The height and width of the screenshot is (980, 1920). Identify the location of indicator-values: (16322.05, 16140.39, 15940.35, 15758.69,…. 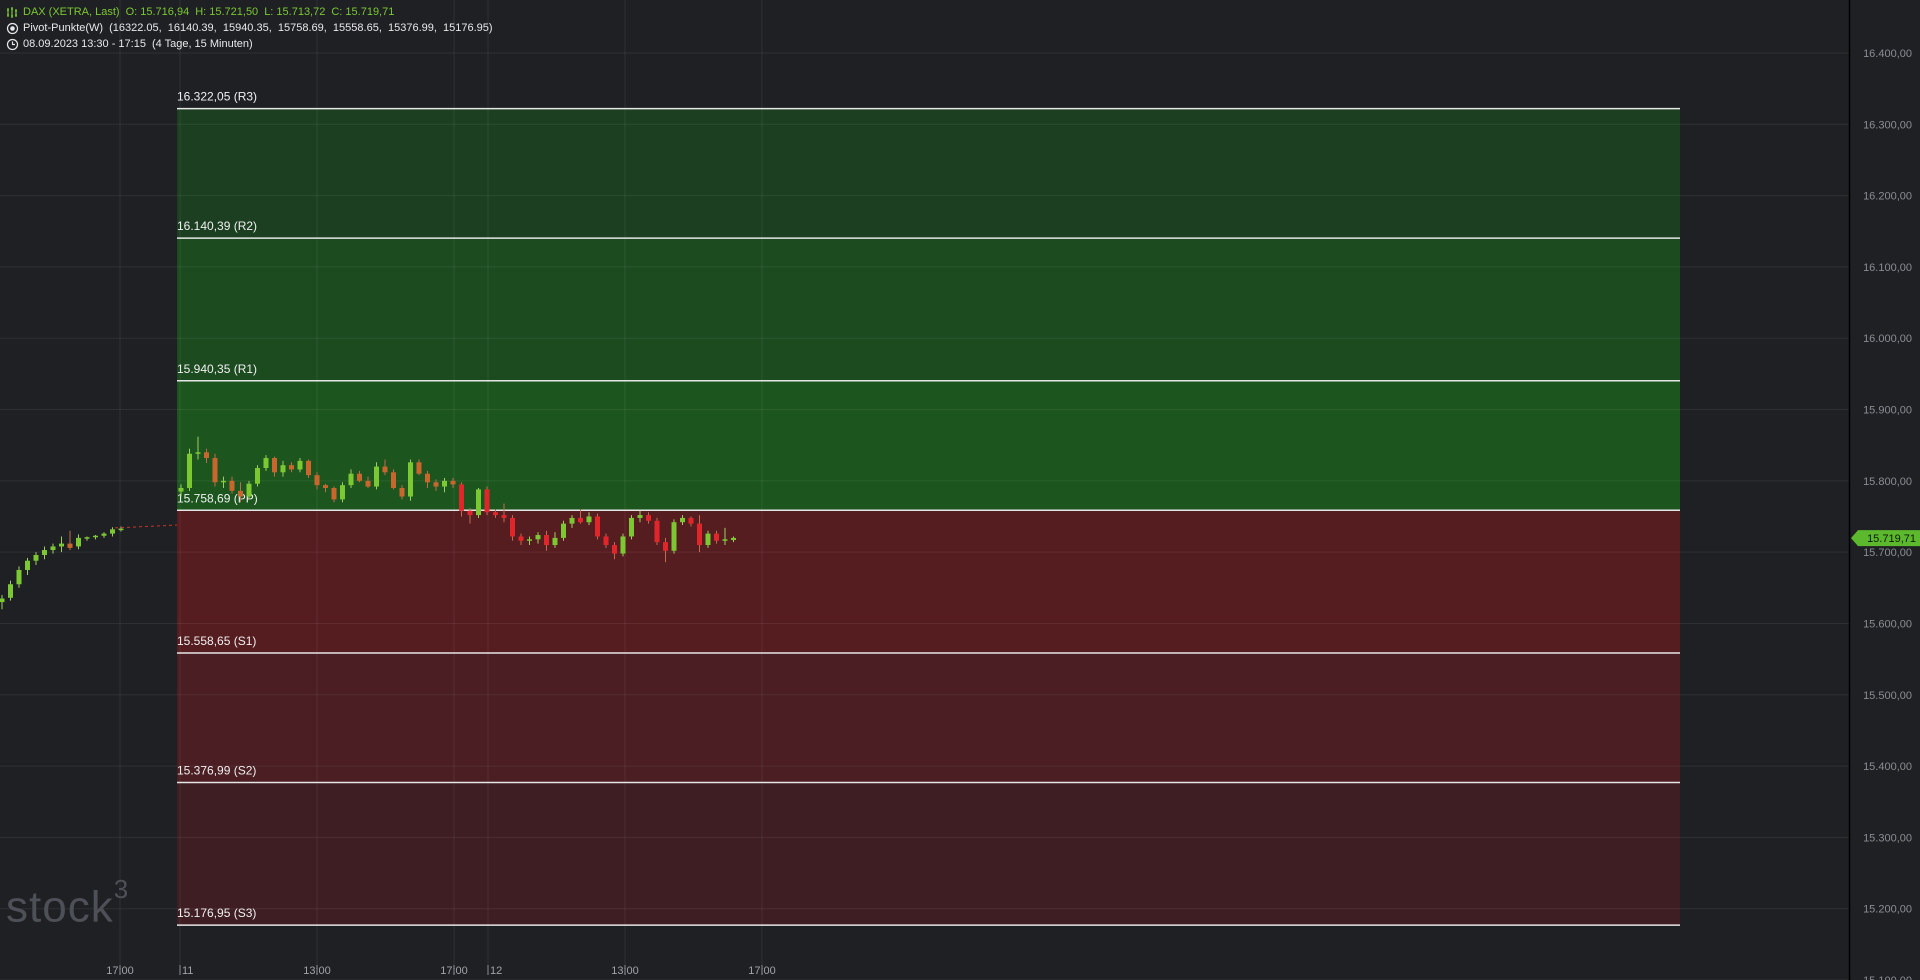
(301, 28).